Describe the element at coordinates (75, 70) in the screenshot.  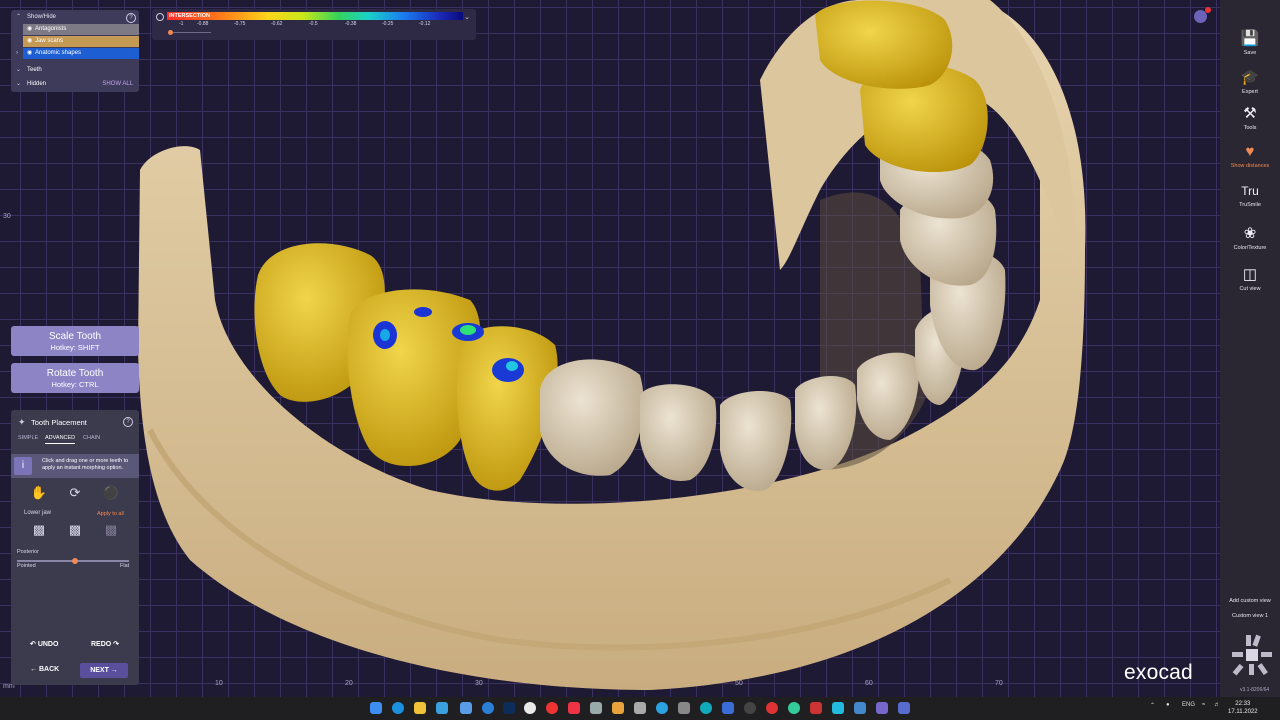
I see `show-hide-teeth: ⌄ Teeth` at that location.